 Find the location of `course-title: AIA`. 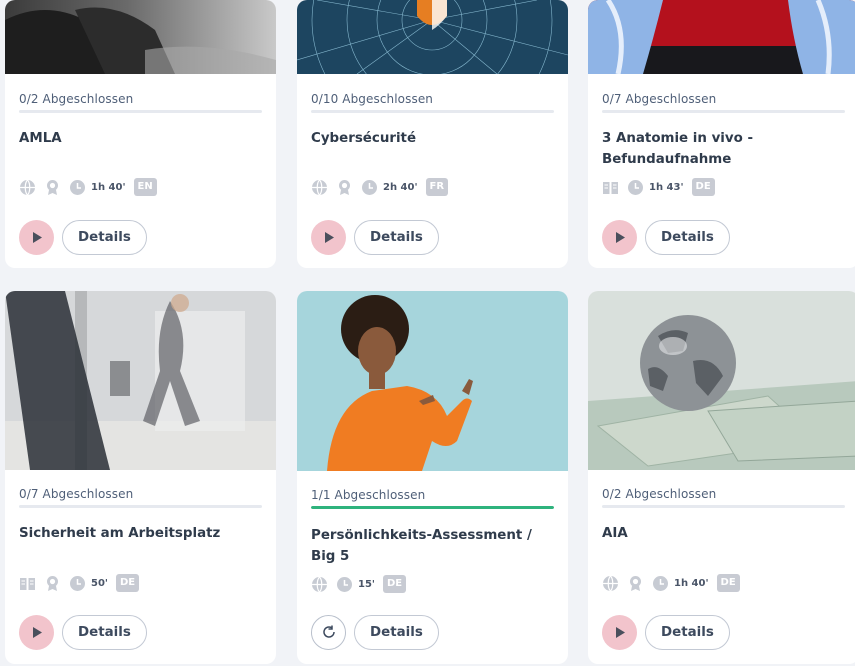

course-title: AIA is located at coordinates (615, 533).